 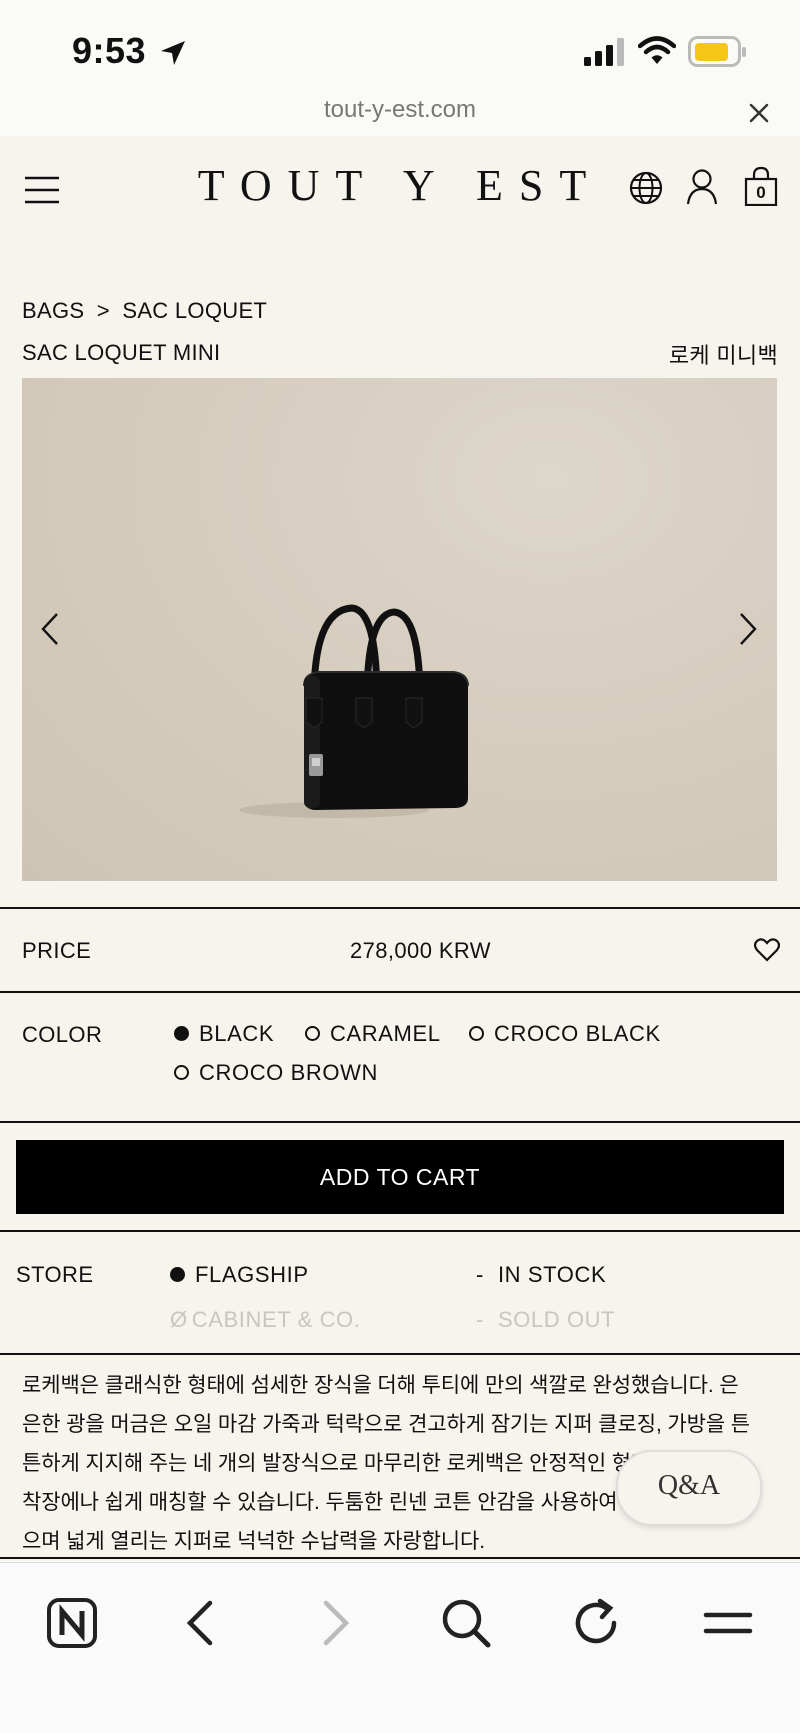 What do you see at coordinates (252, 1274) in the screenshot?
I see `store-name: FLAGSHIP` at bounding box center [252, 1274].